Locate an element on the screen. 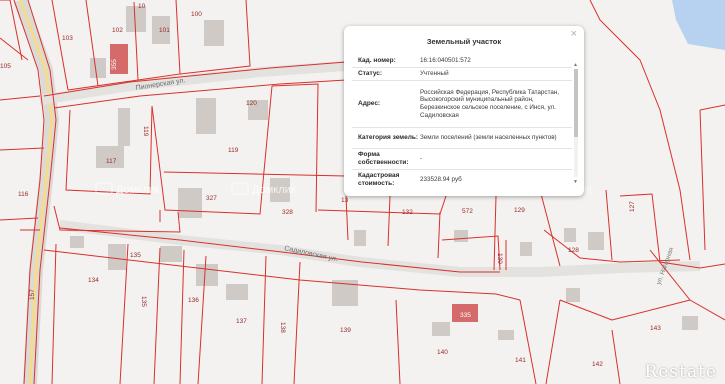  parcel-label: 335 is located at coordinates (465, 315).